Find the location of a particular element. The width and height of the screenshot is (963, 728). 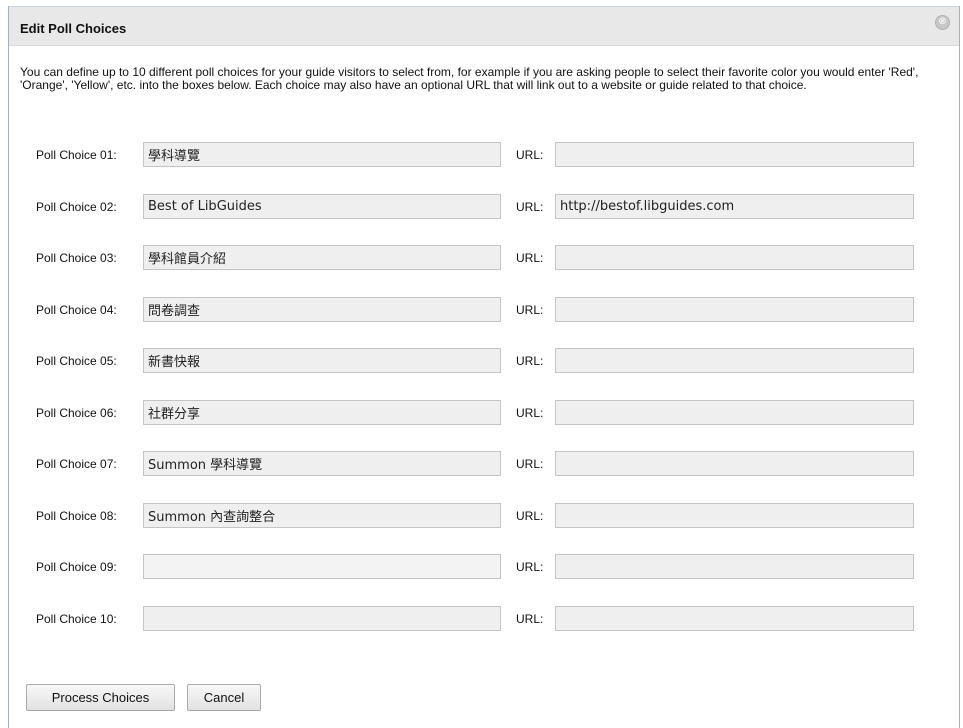

poll-choice-label: Poll Choice 02: is located at coordinates (76, 207).